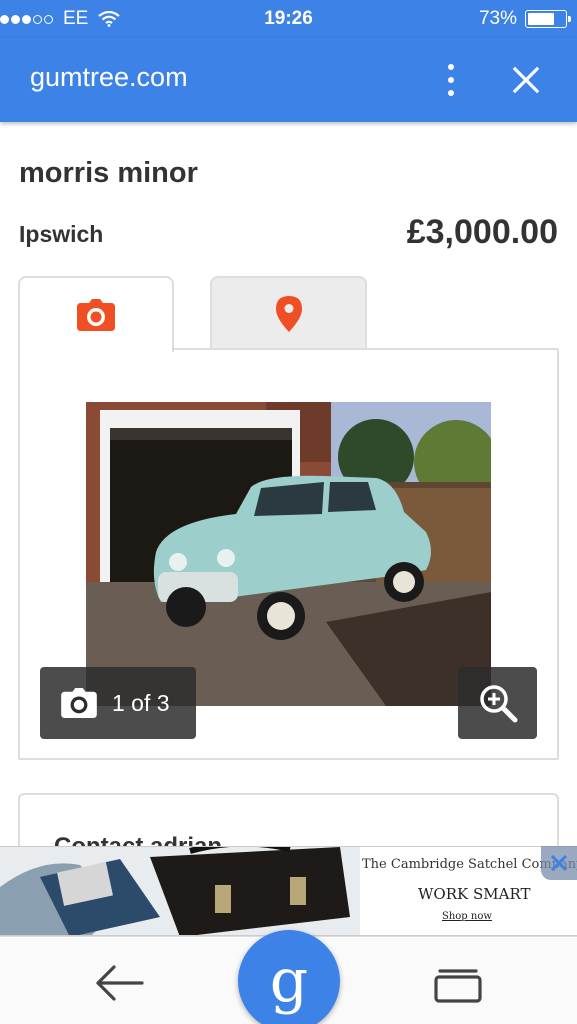  Describe the element at coordinates (289, 981) in the screenshot. I see `google-g-icon: g` at that location.